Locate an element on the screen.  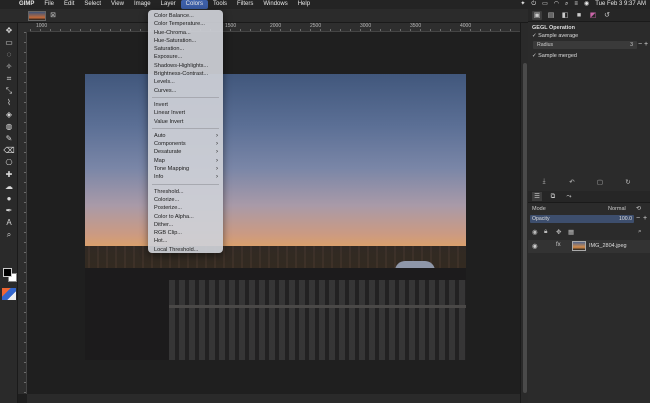
images-tab-icon: ■ is located at coordinates (579, 15).